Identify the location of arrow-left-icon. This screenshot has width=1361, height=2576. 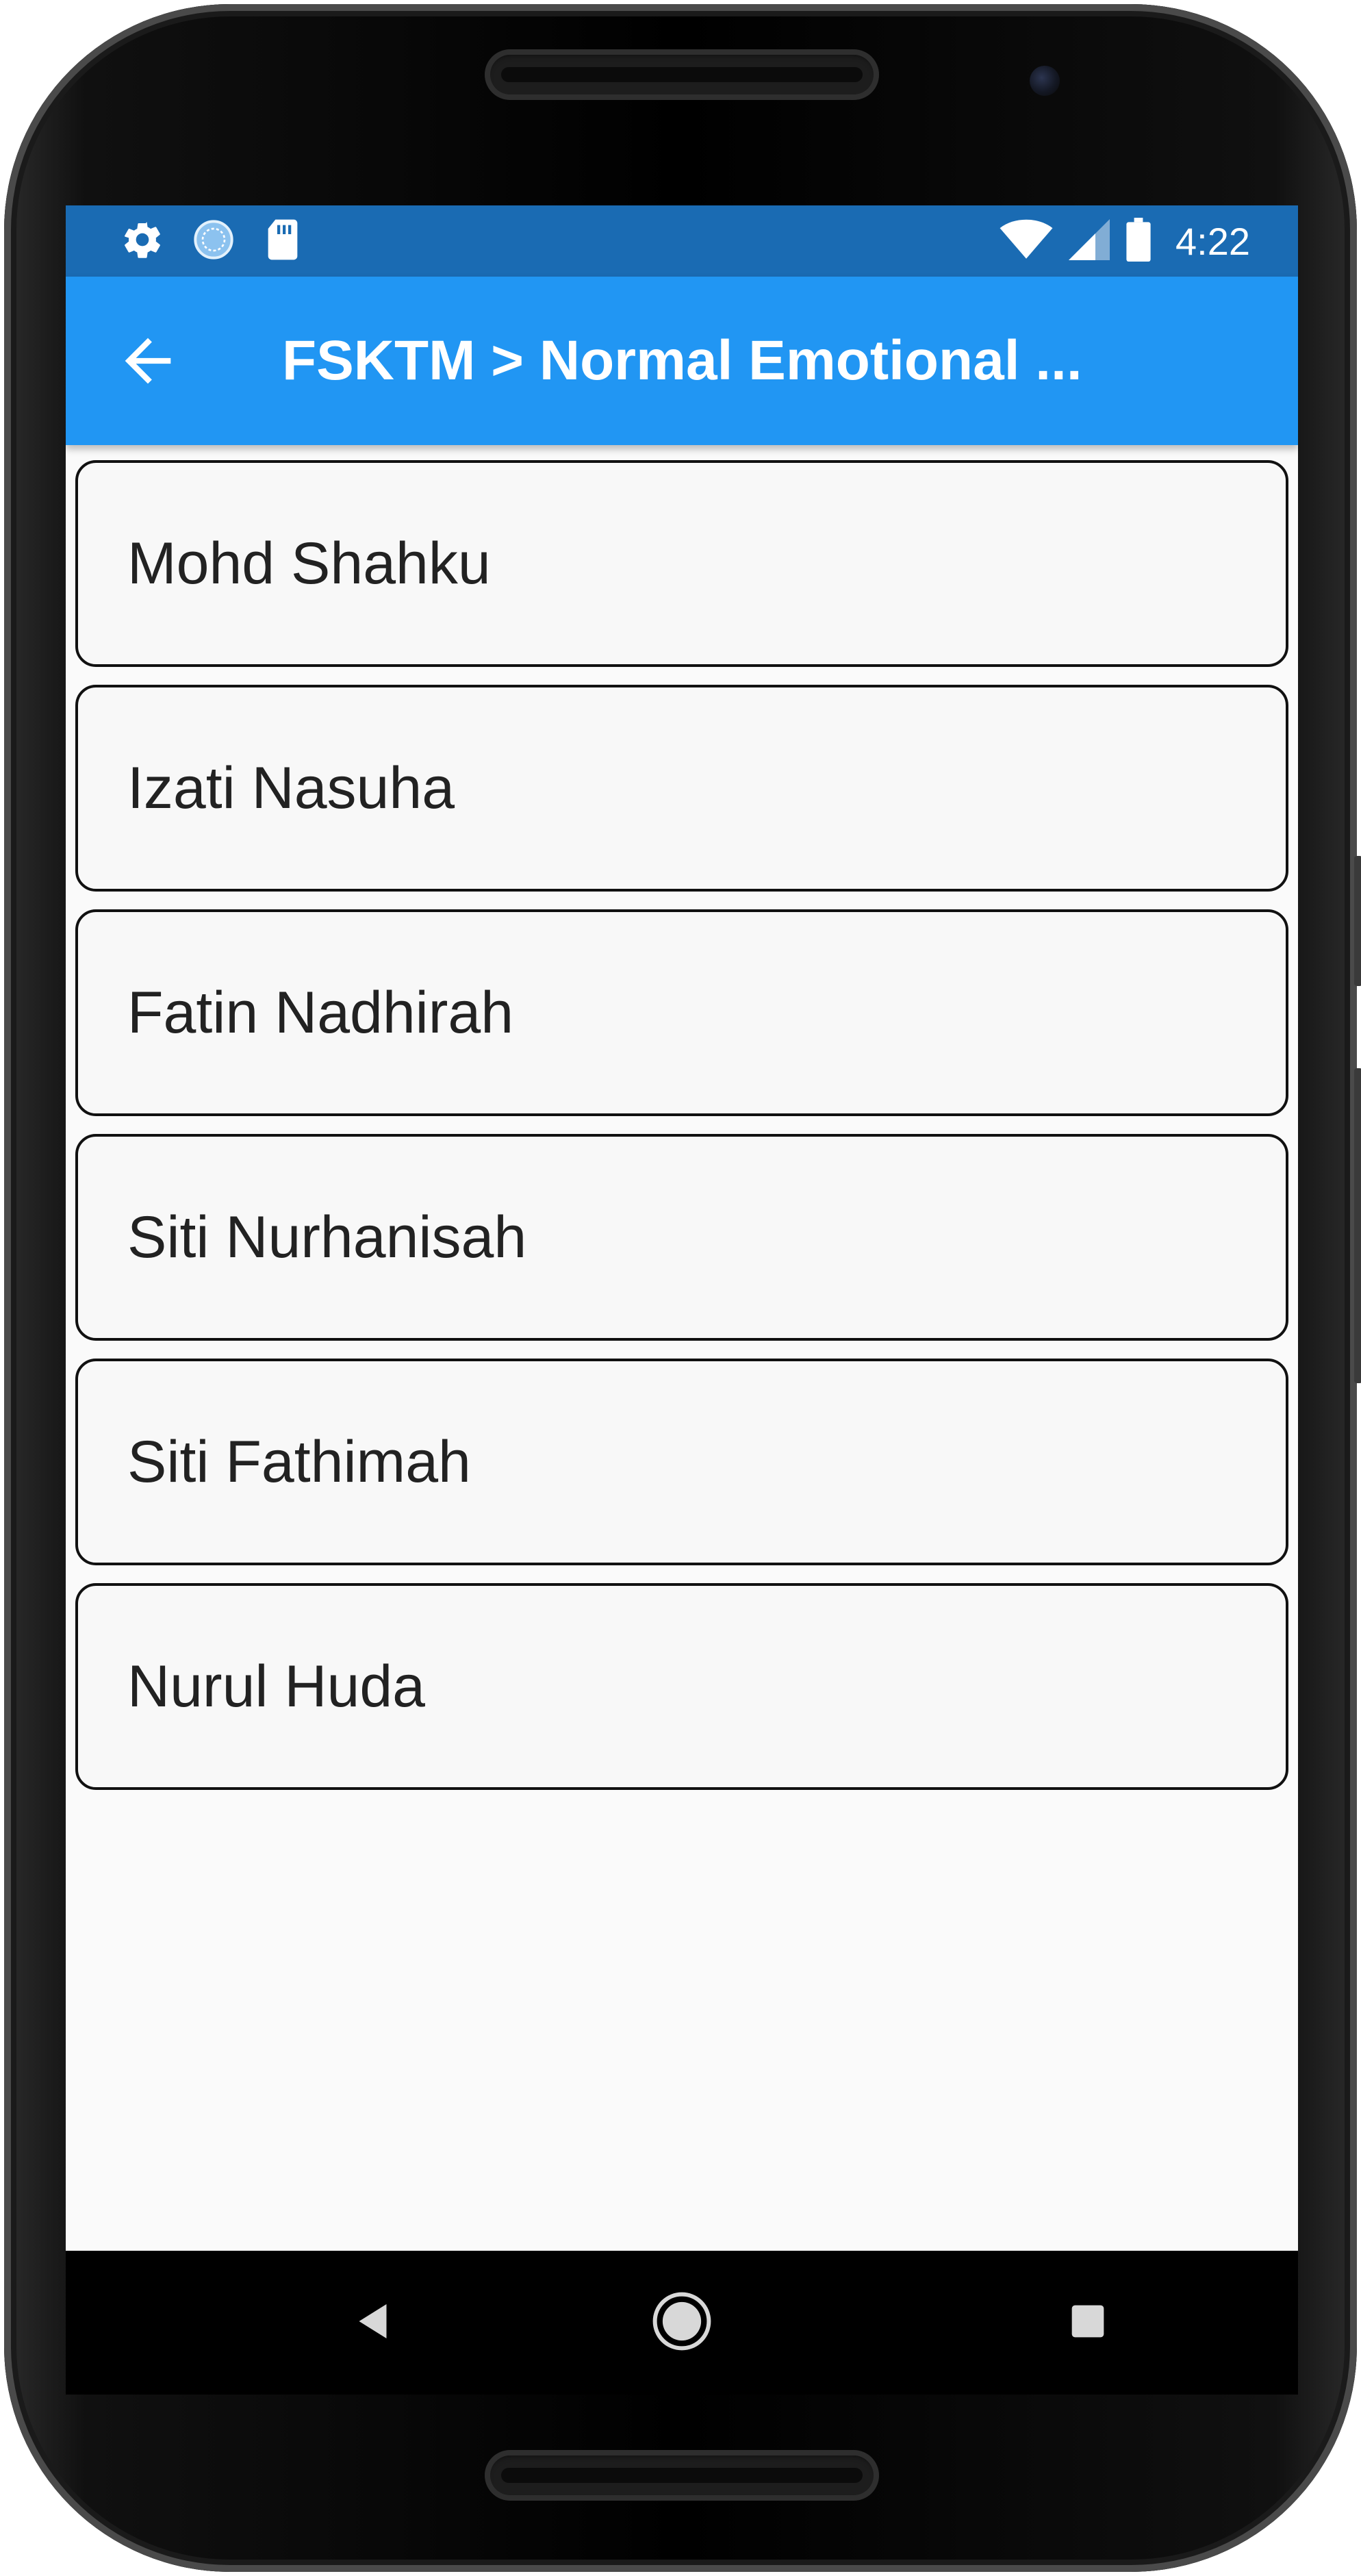
(148, 368).